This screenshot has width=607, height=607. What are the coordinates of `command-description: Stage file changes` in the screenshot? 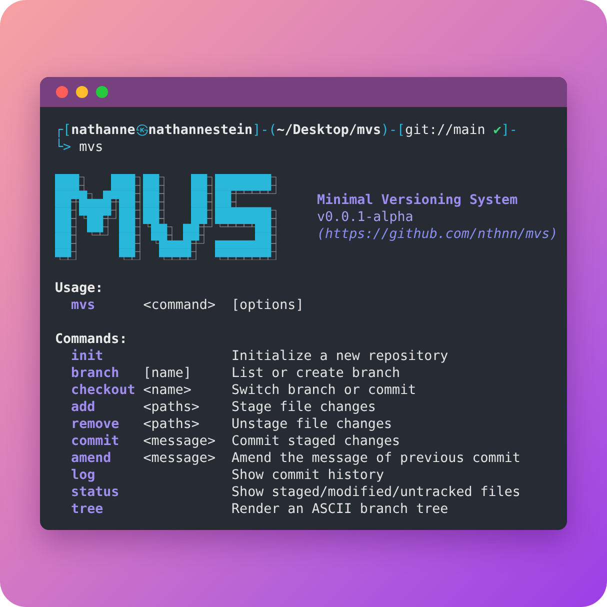 It's located at (304, 407).